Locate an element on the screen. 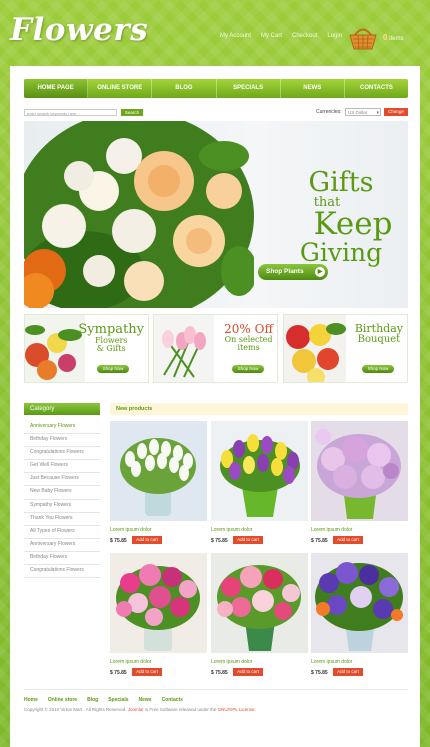  nav-online-store: ONLINE STORE is located at coordinates (120, 88).